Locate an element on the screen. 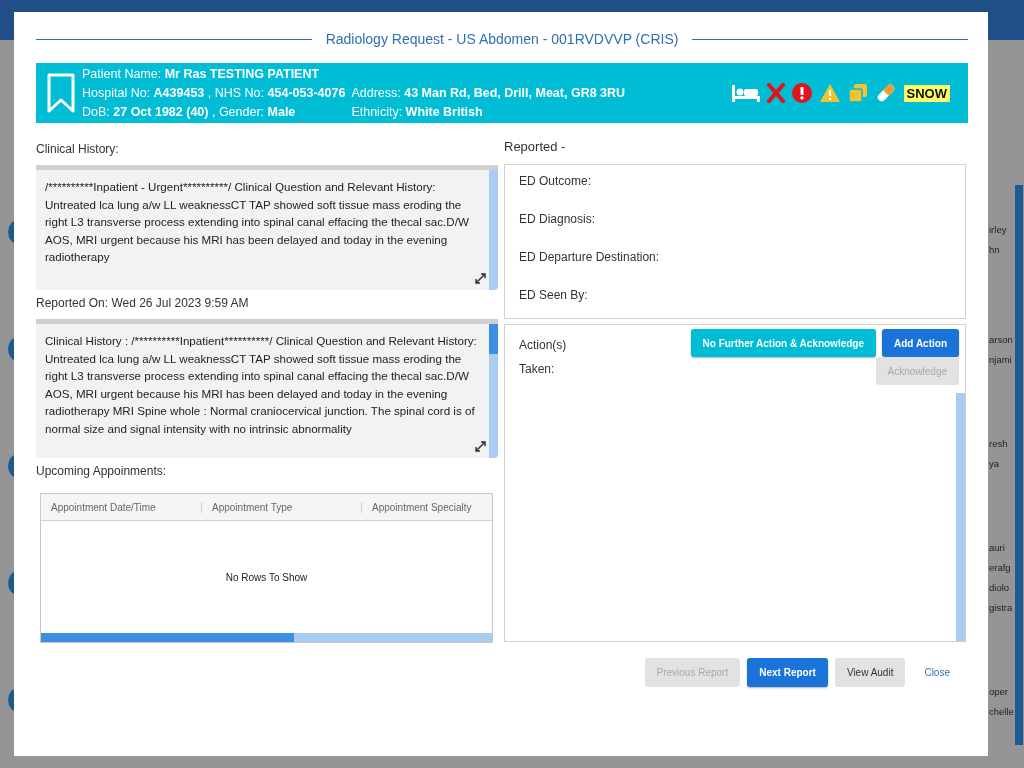 The width and height of the screenshot is (1024, 768). close-link: Close is located at coordinates (937, 672).